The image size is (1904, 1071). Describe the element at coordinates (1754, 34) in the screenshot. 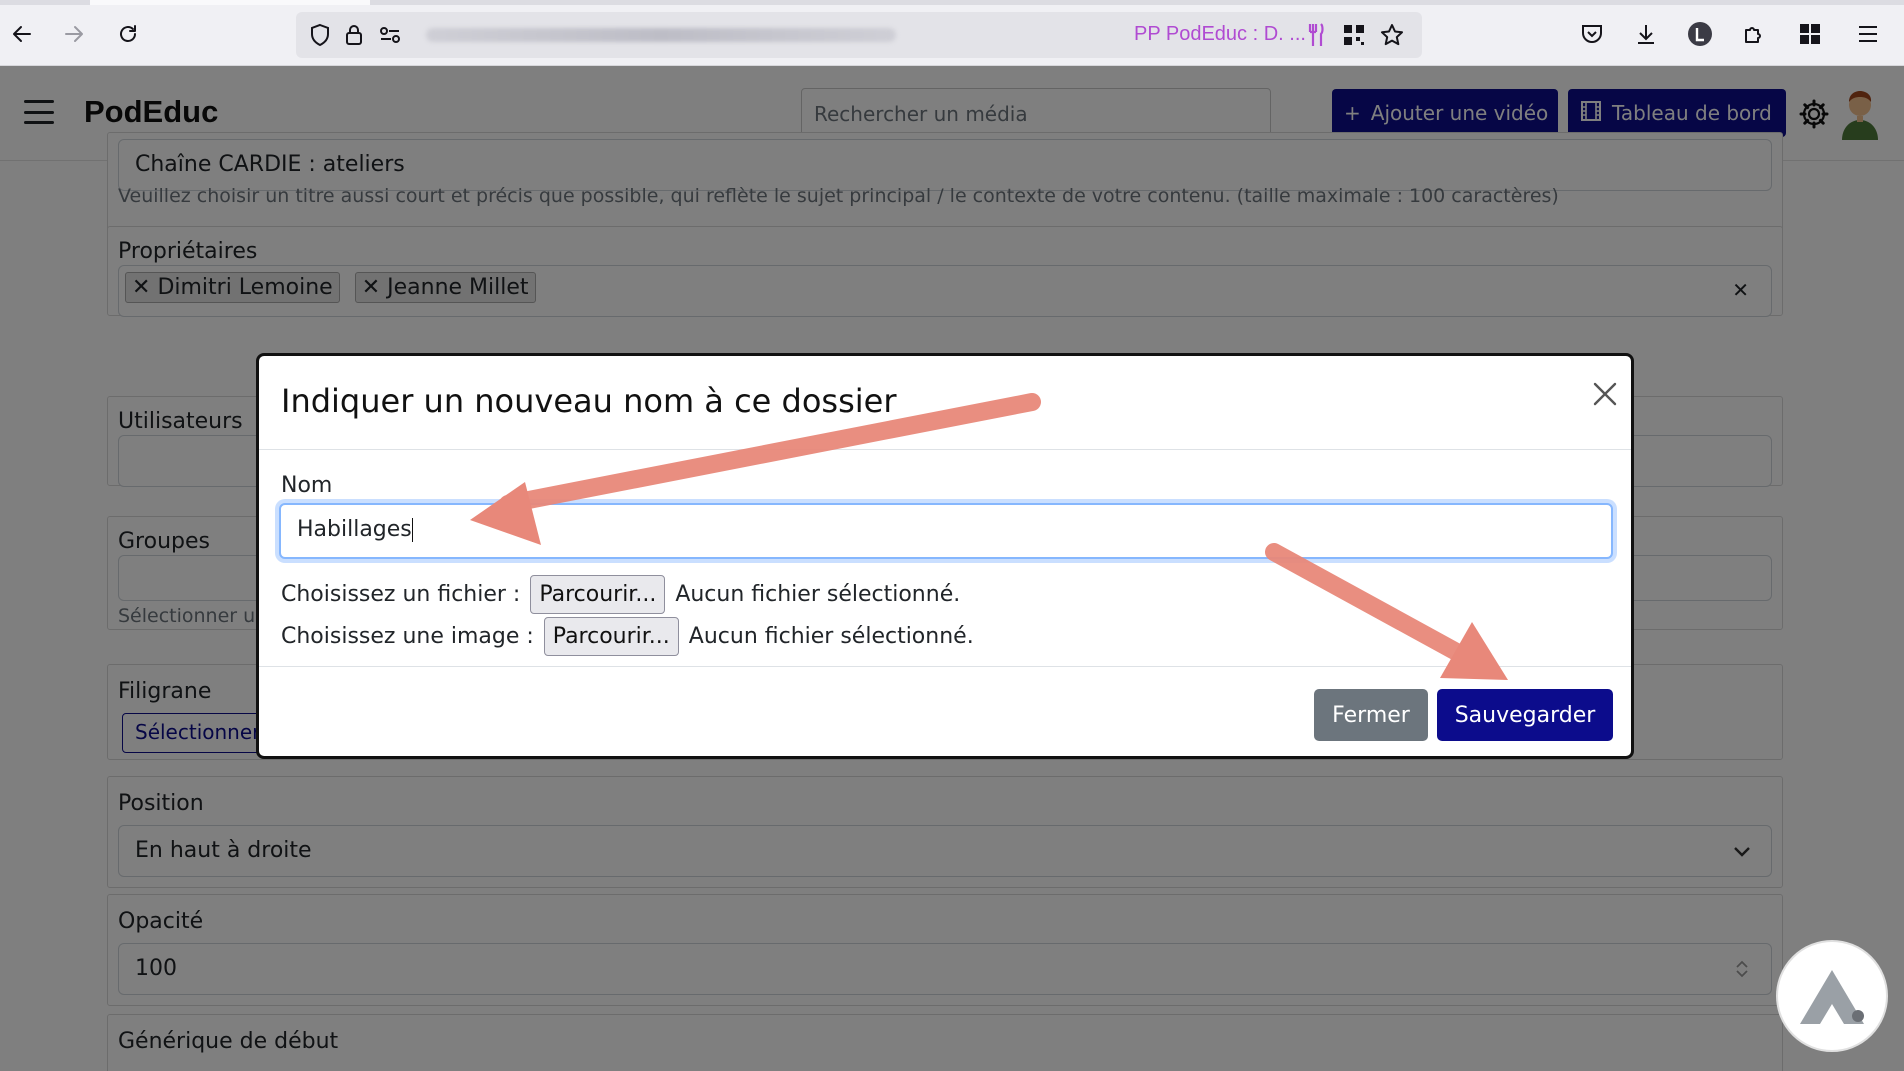

I see `extensions-icon` at that location.